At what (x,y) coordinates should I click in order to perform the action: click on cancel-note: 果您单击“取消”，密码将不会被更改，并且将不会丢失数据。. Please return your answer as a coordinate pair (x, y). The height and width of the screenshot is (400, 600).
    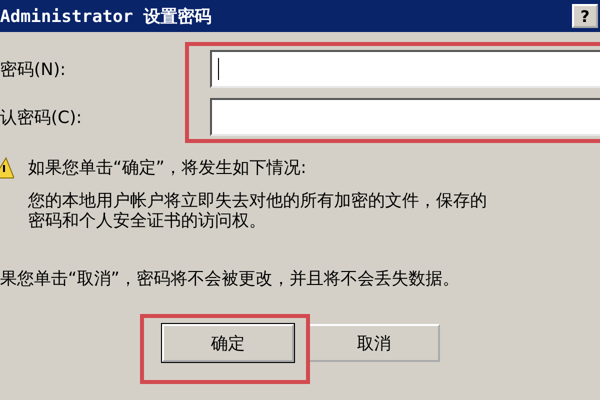
    Looking at the image, I should click on (230, 279).